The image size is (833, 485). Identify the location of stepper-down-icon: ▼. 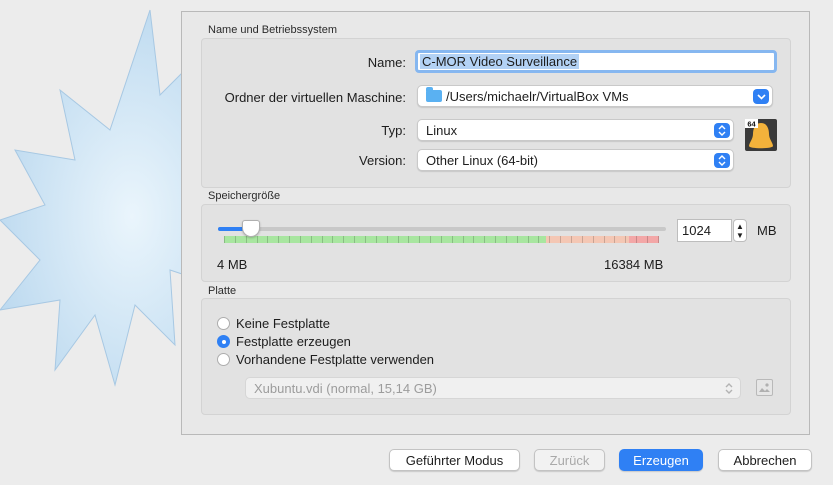
(740, 235).